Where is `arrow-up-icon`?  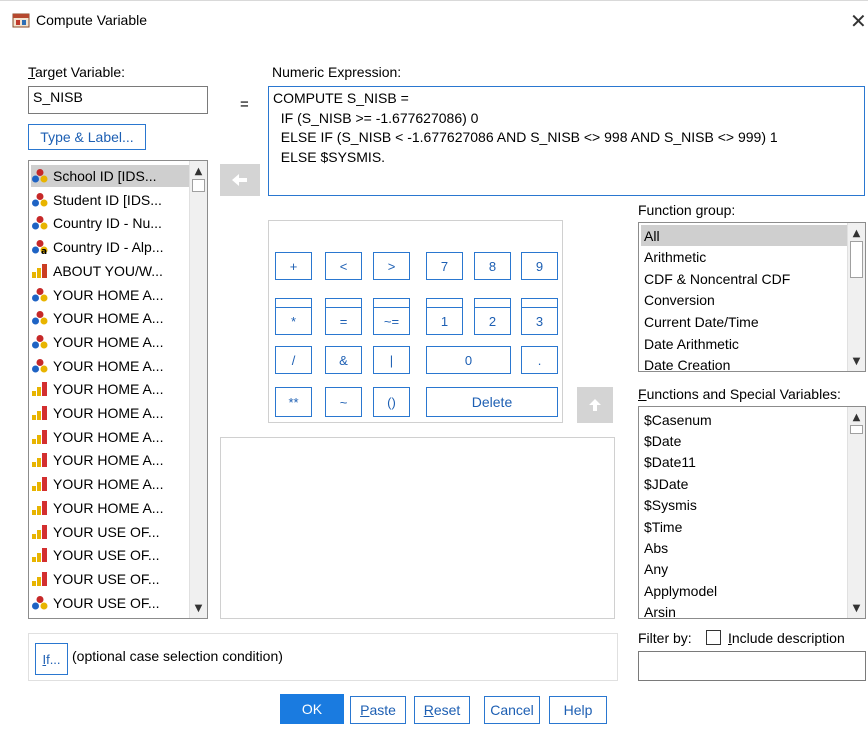
arrow-up-icon is located at coordinates (595, 405).